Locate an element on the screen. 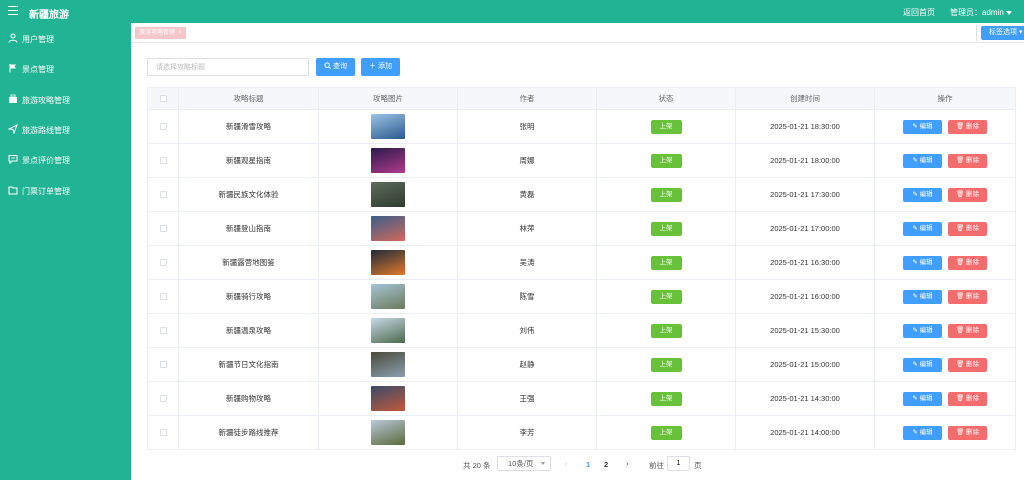 This screenshot has height=480, width=1024. search-input is located at coordinates (228, 67).